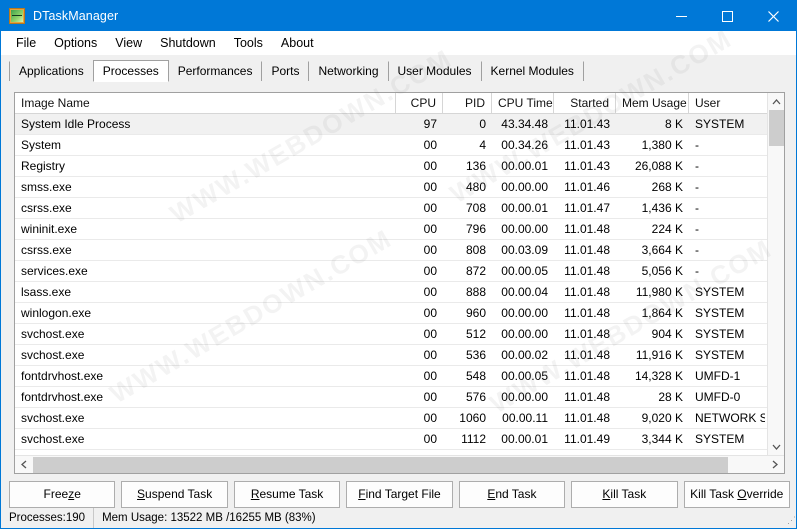 This screenshot has height=529, width=797. Describe the element at coordinates (76, 124) in the screenshot. I see `cell-image-name: System Idle Process` at that location.